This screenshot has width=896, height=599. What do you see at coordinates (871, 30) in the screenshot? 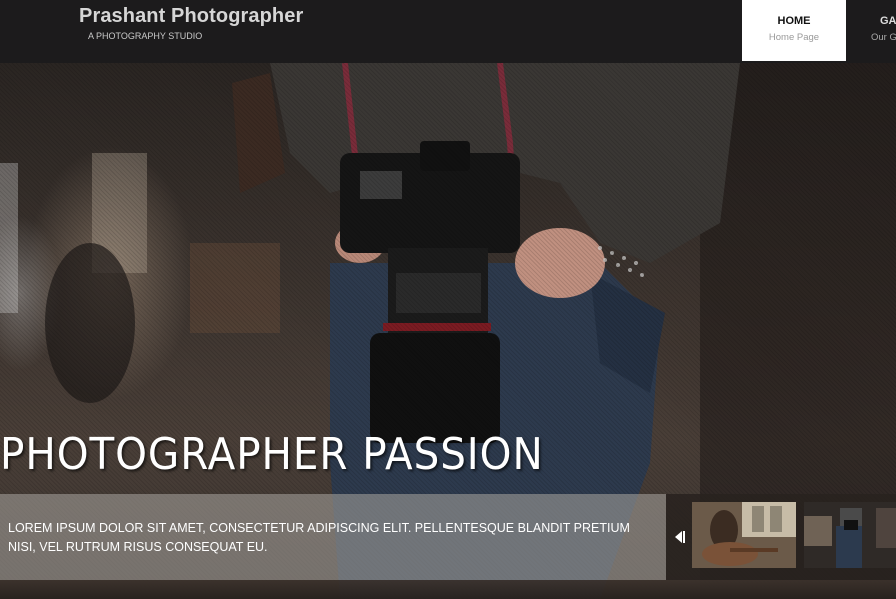
I see `nav-item-gallery: GAI Our G` at bounding box center [871, 30].